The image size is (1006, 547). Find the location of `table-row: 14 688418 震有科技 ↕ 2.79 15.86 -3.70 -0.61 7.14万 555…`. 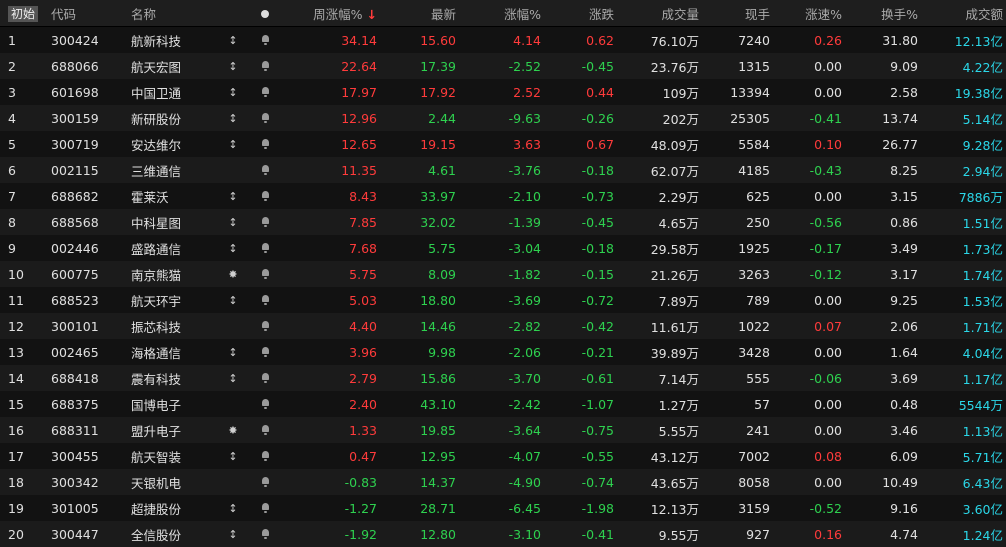

table-row: 14 688418 震有科技 ↕ 2.79 15.86 -3.70 -0.61 7.14万 555… is located at coordinates (503, 378).